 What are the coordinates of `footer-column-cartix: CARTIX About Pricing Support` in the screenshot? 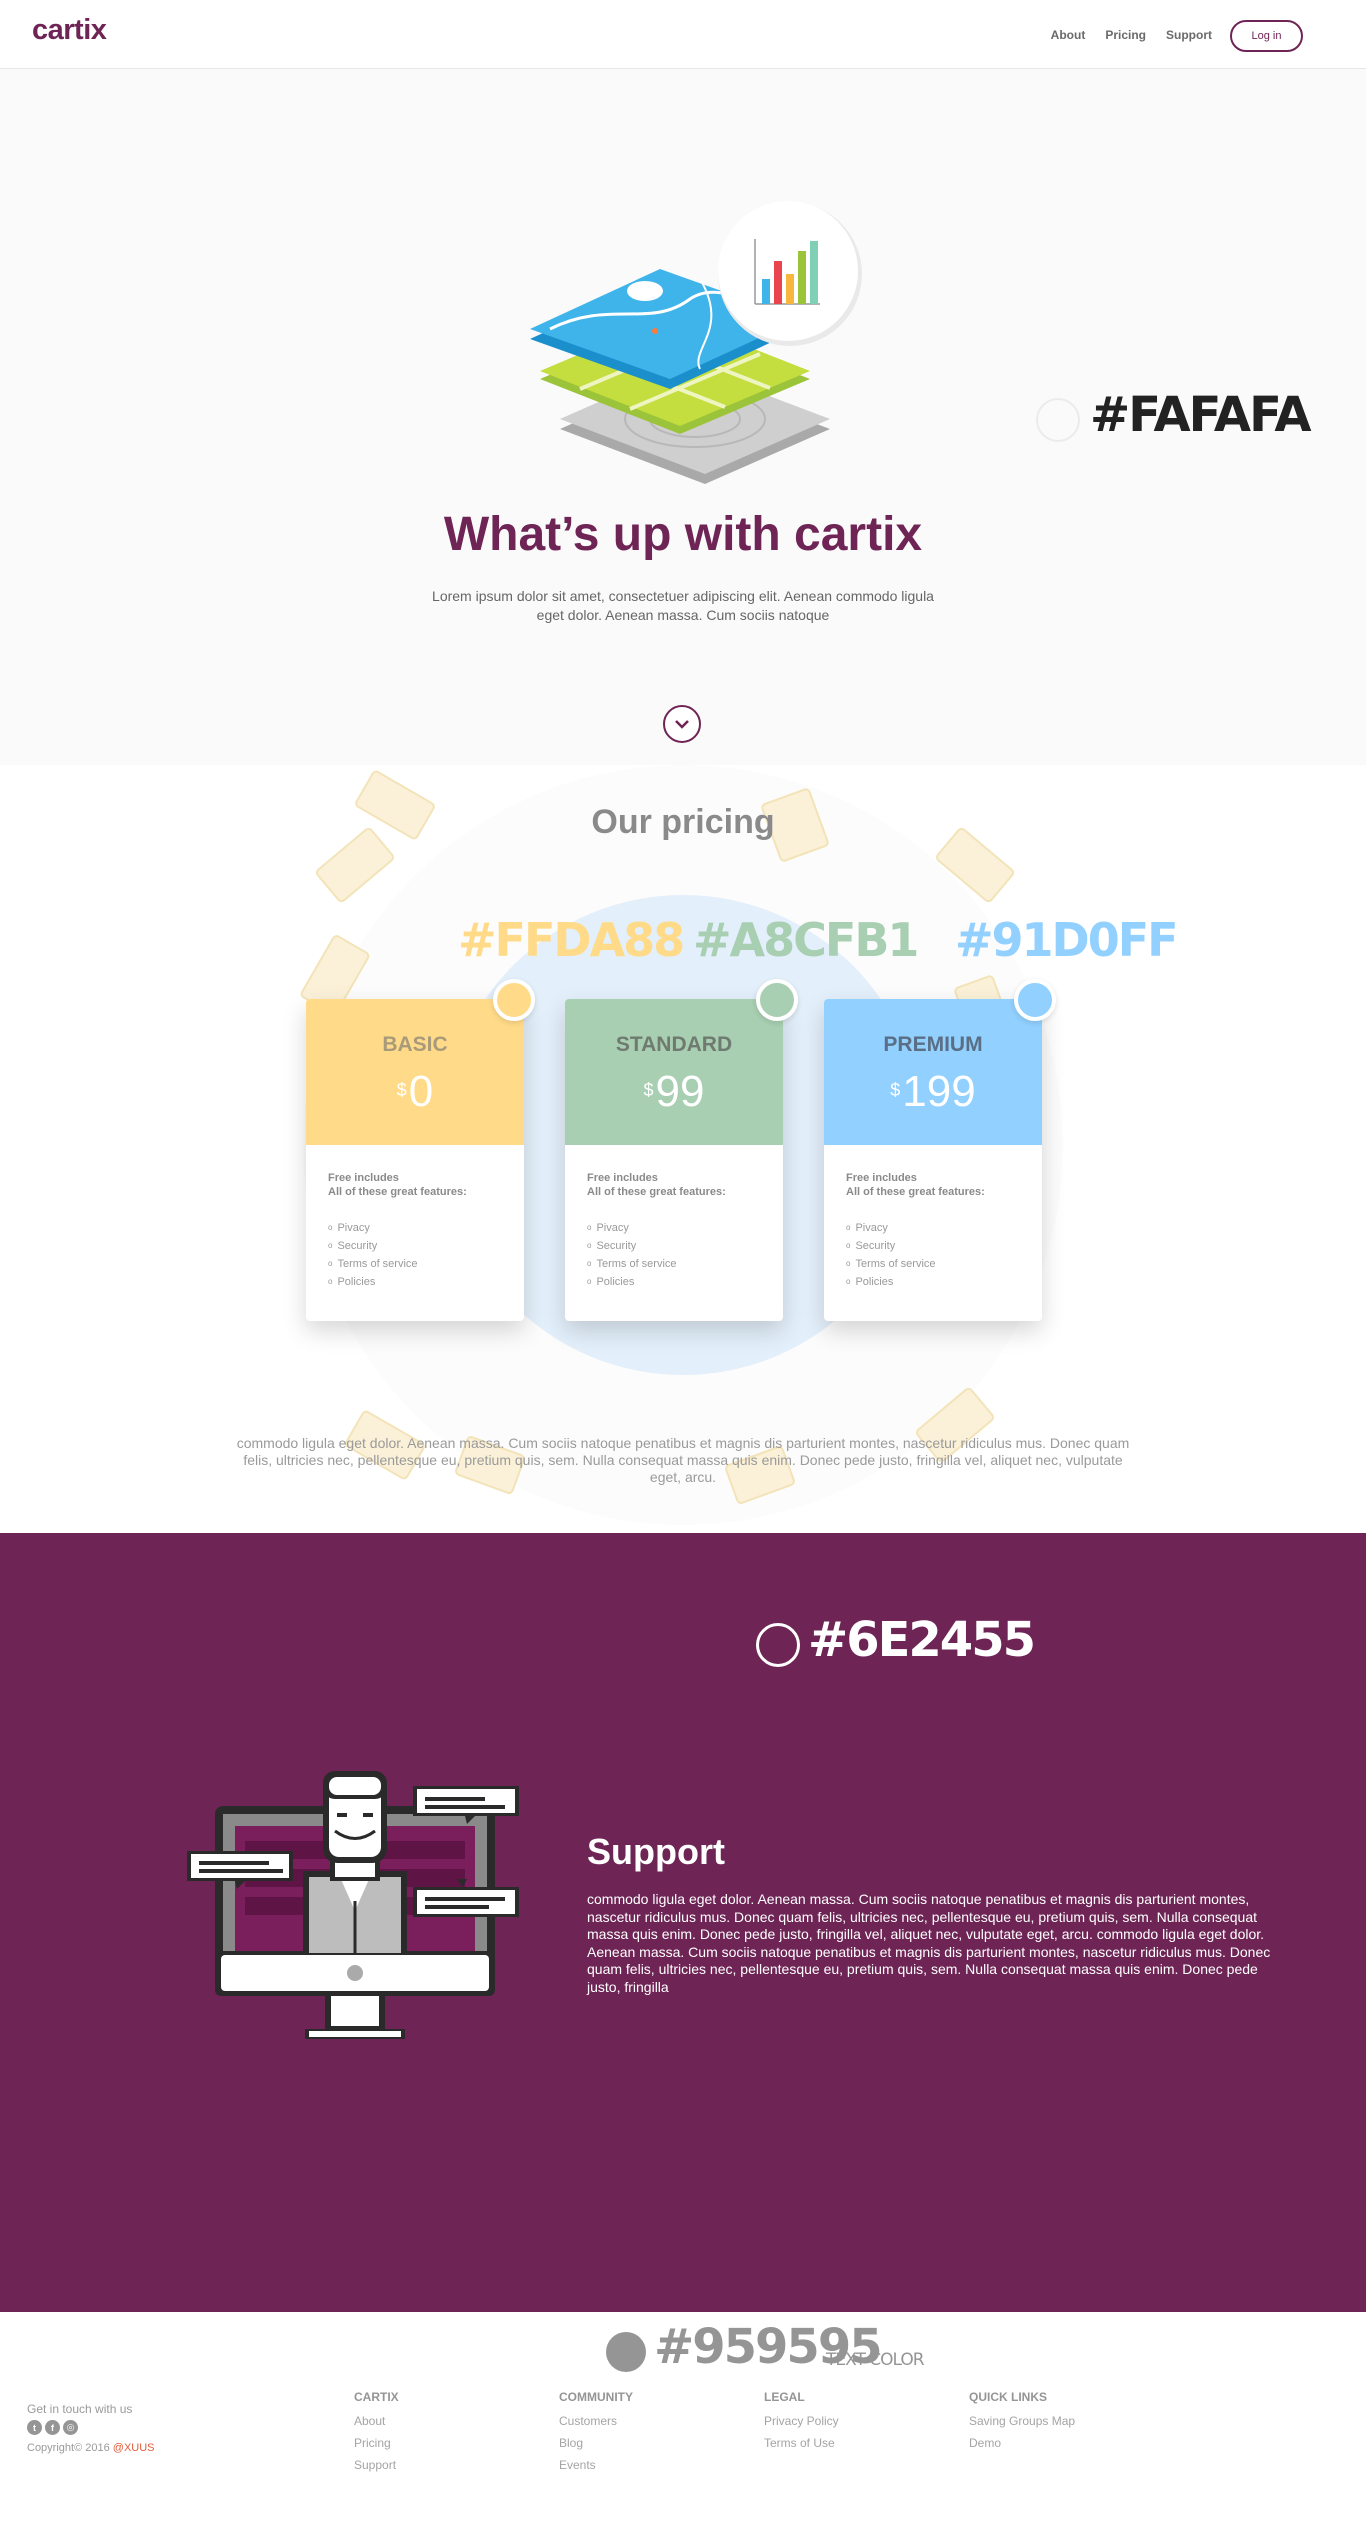 It's located at (376, 2433).